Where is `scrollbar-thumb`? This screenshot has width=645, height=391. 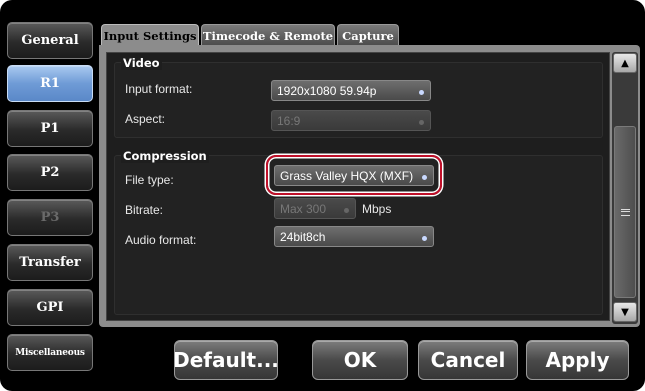 scrollbar-thumb is located at coordinates (625, 212).